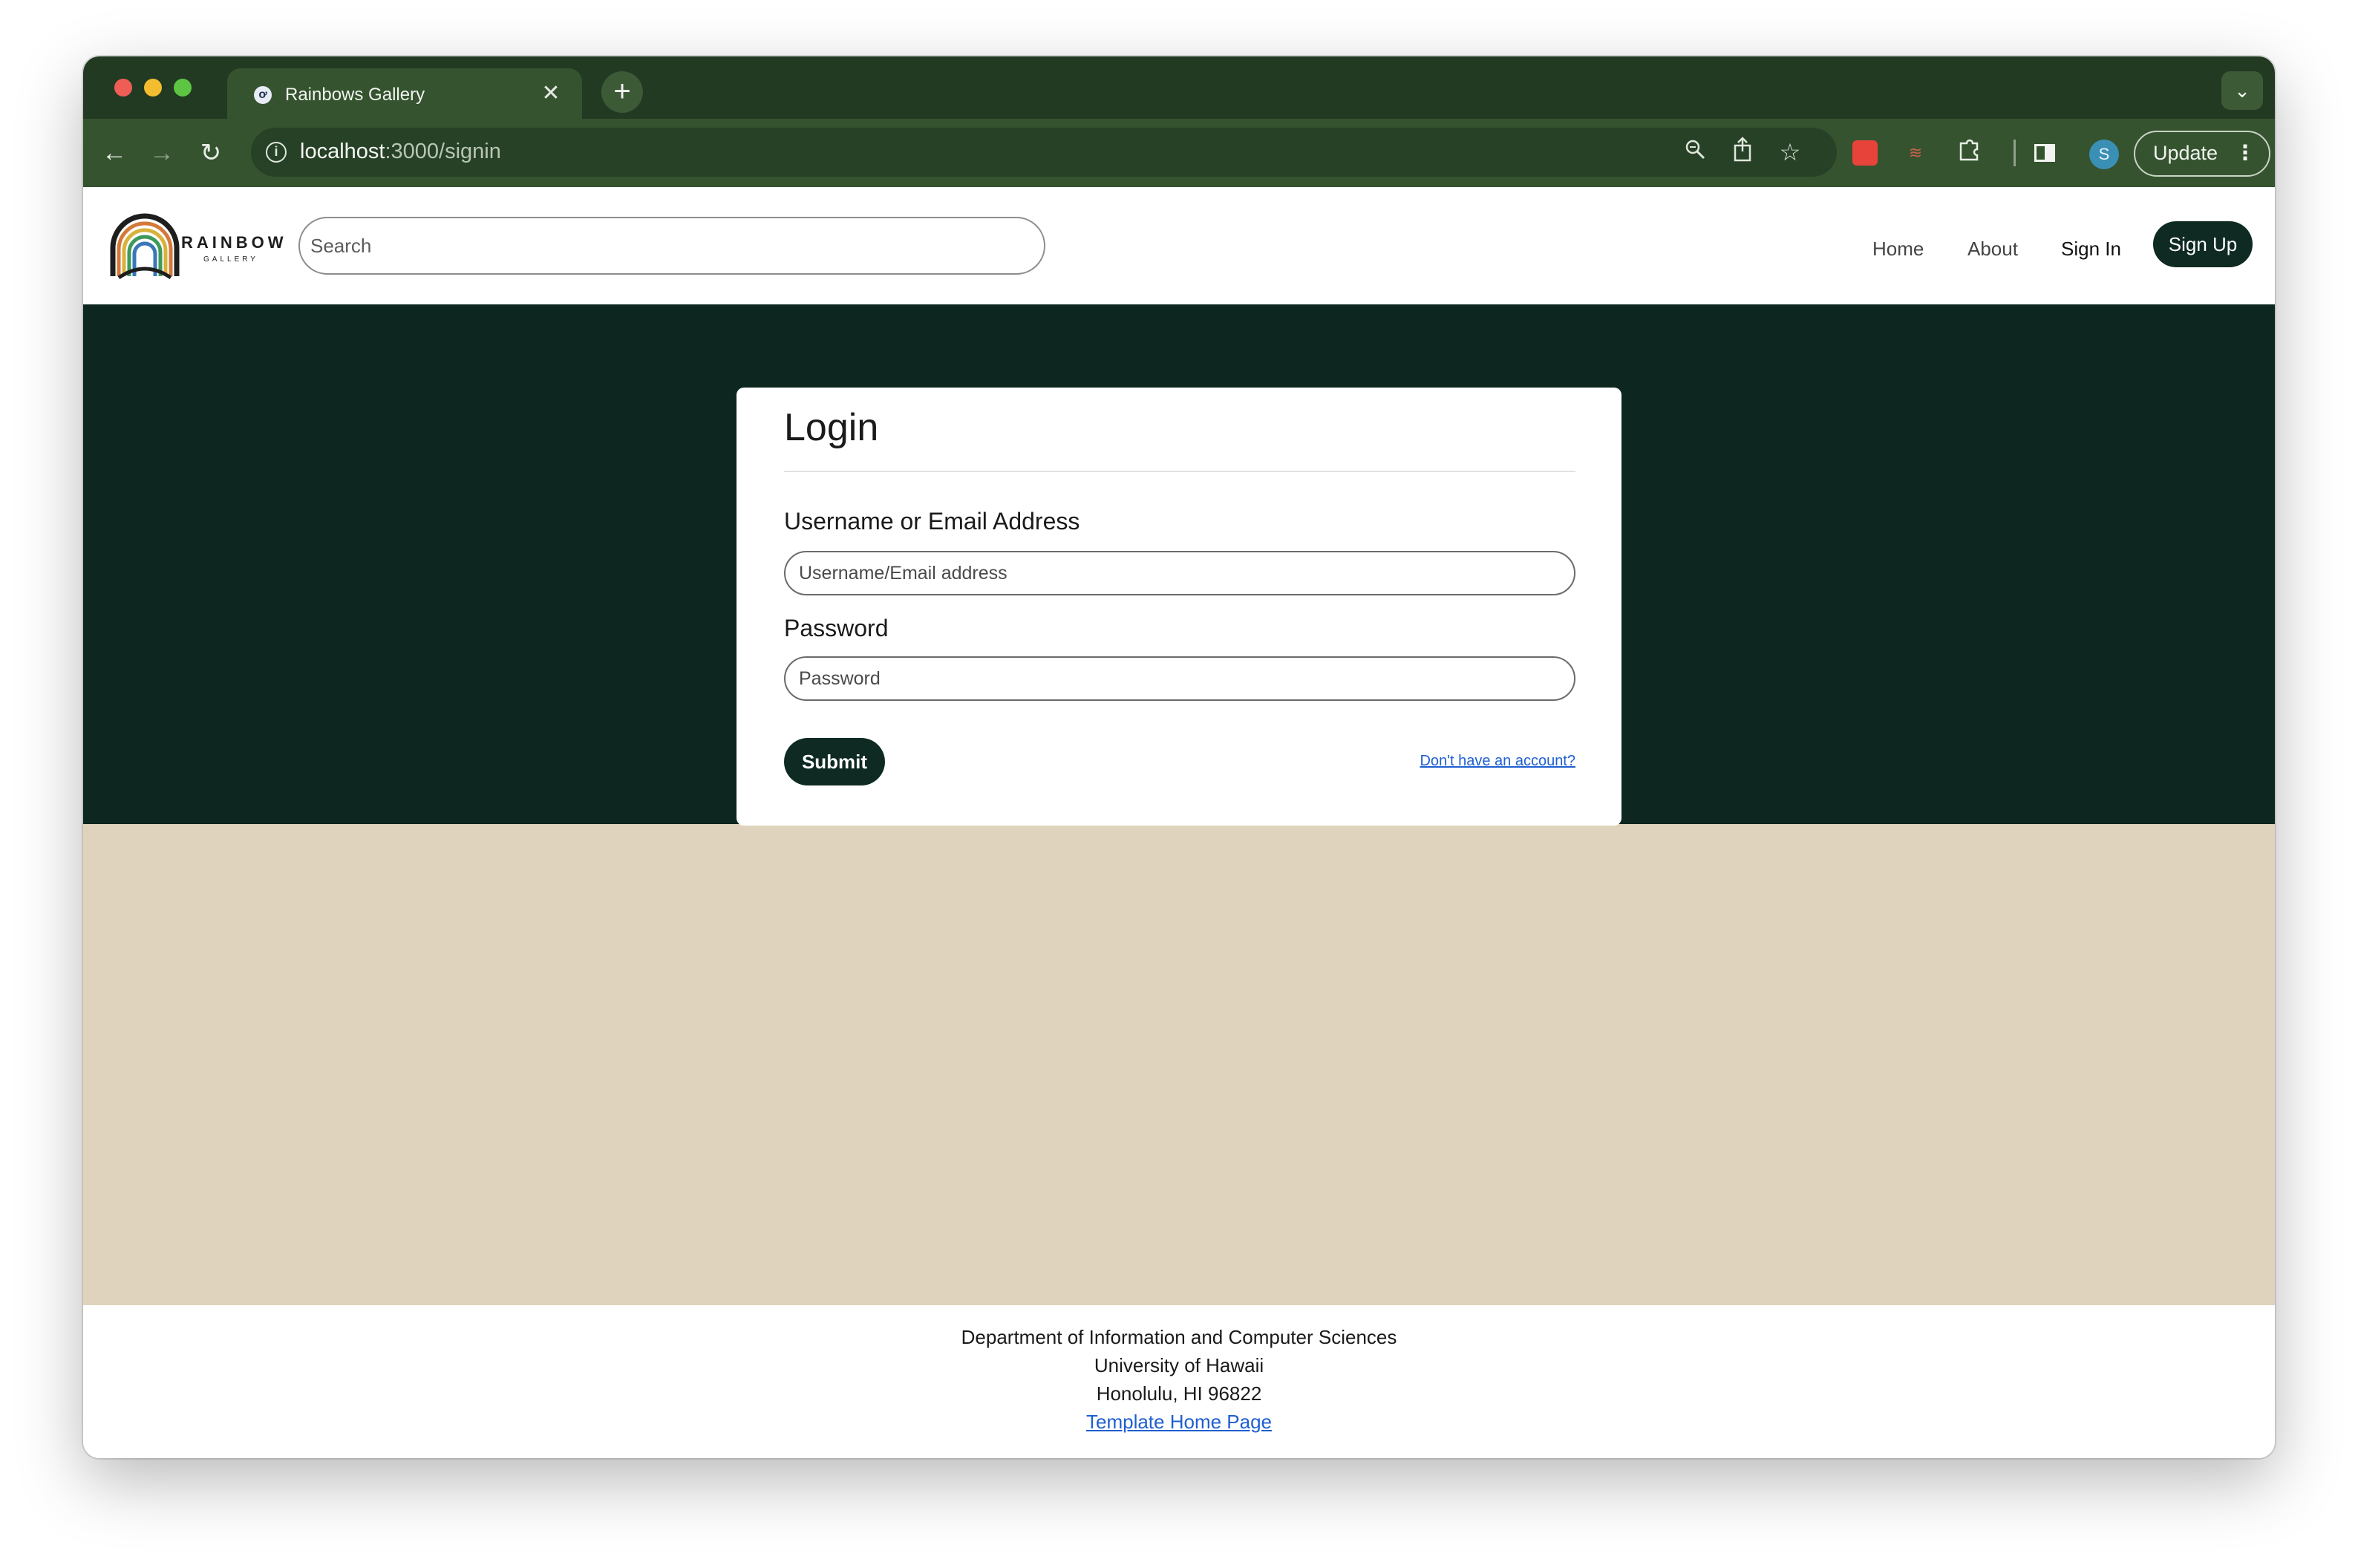 This screenshot has height=1568, width=2358. I want to click on extension-red-icon, so click(1865, 153).